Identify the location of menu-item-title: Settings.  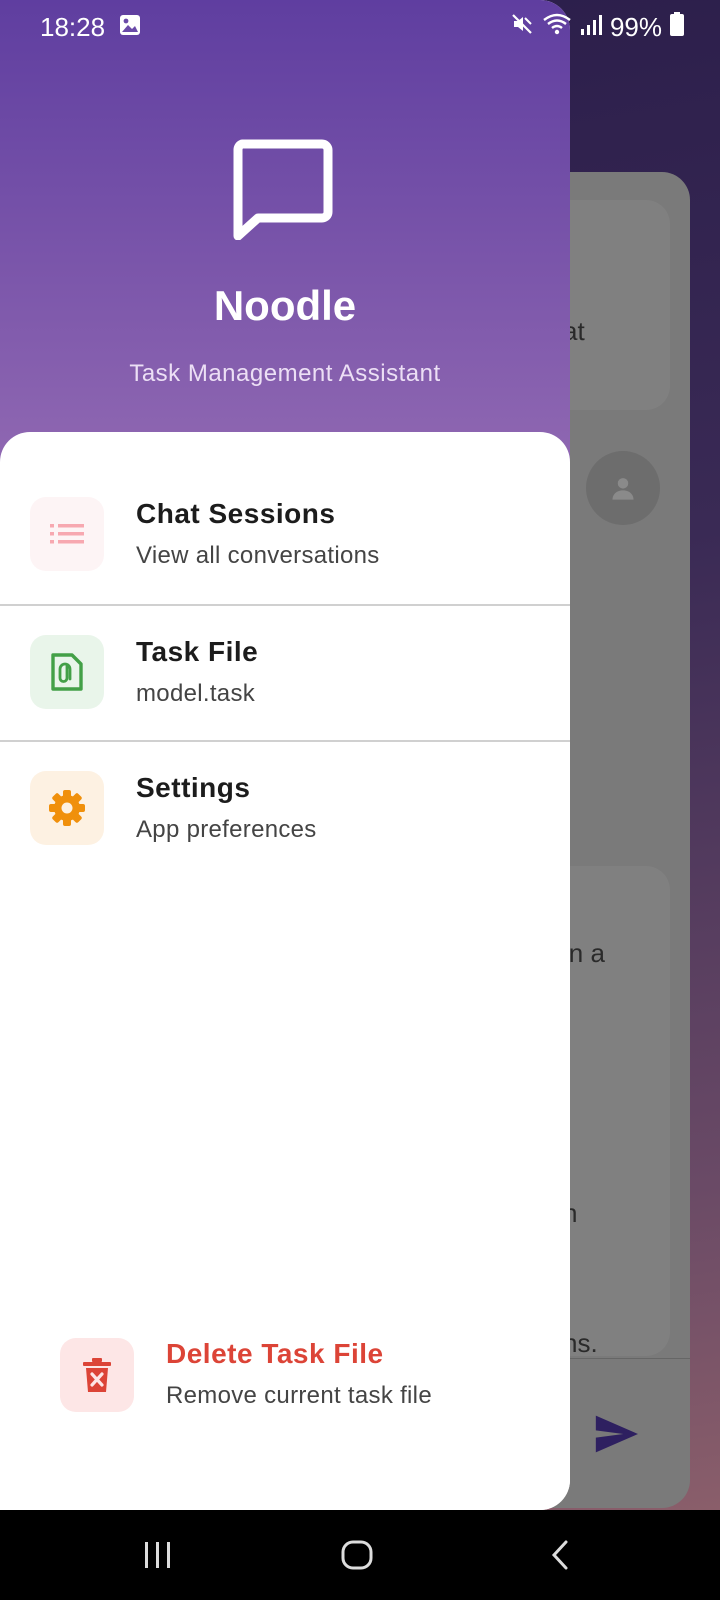
(193, 787).